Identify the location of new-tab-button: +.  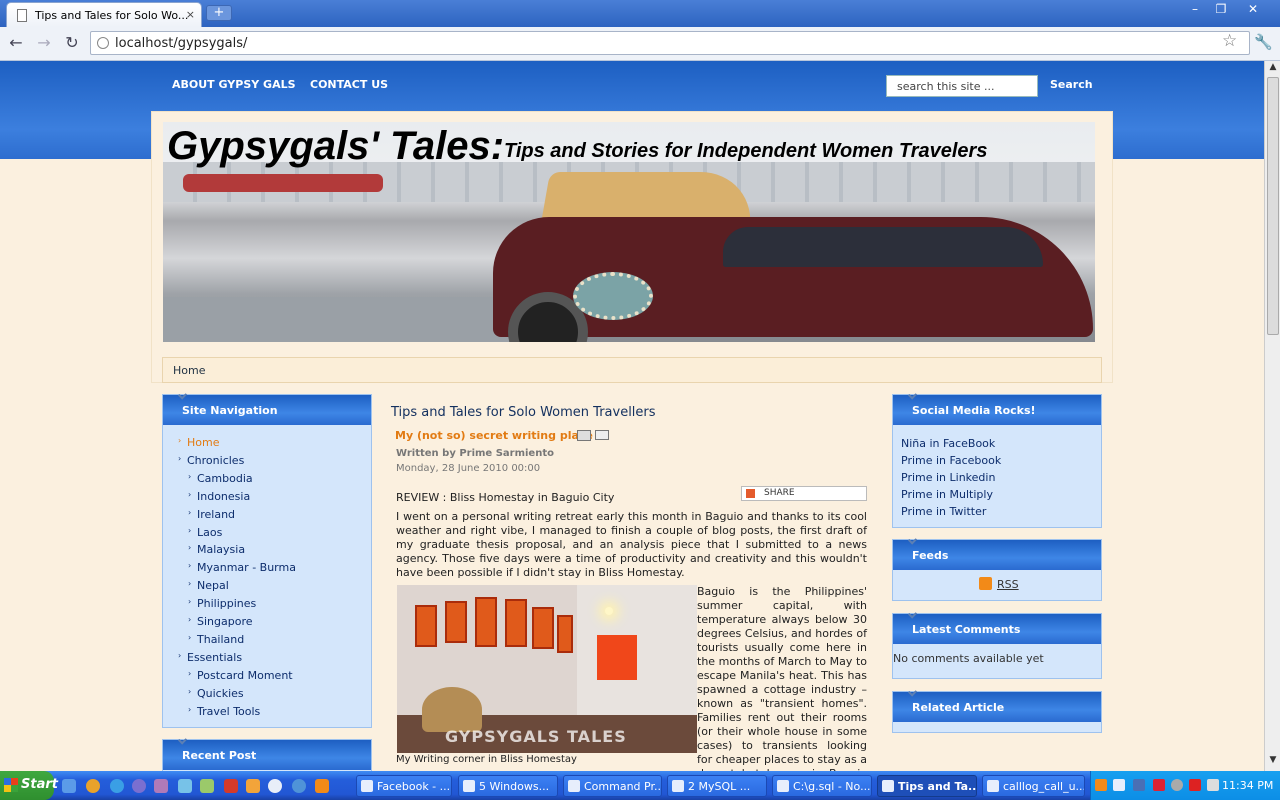
(219, 13).